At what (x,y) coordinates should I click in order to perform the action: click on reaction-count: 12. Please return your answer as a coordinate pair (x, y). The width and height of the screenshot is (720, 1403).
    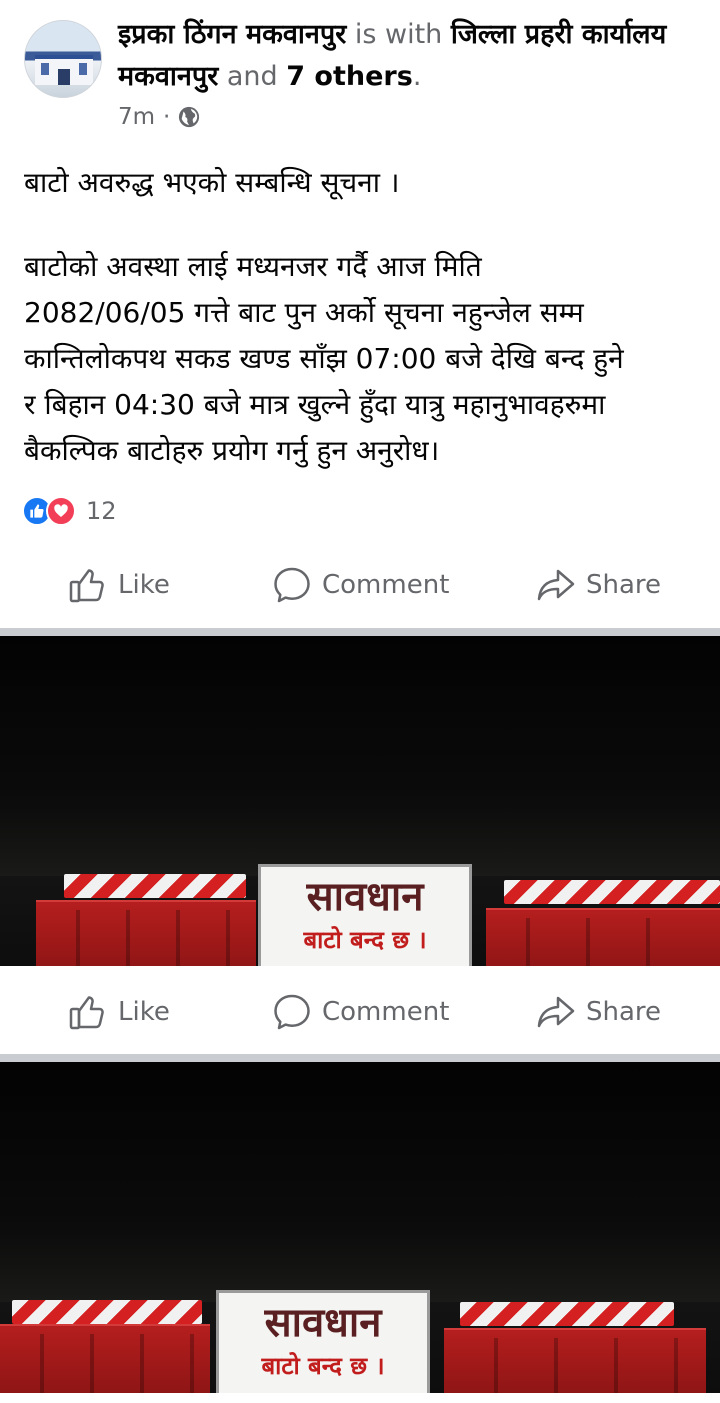
    Looking at the image, I should click on (101, 511).